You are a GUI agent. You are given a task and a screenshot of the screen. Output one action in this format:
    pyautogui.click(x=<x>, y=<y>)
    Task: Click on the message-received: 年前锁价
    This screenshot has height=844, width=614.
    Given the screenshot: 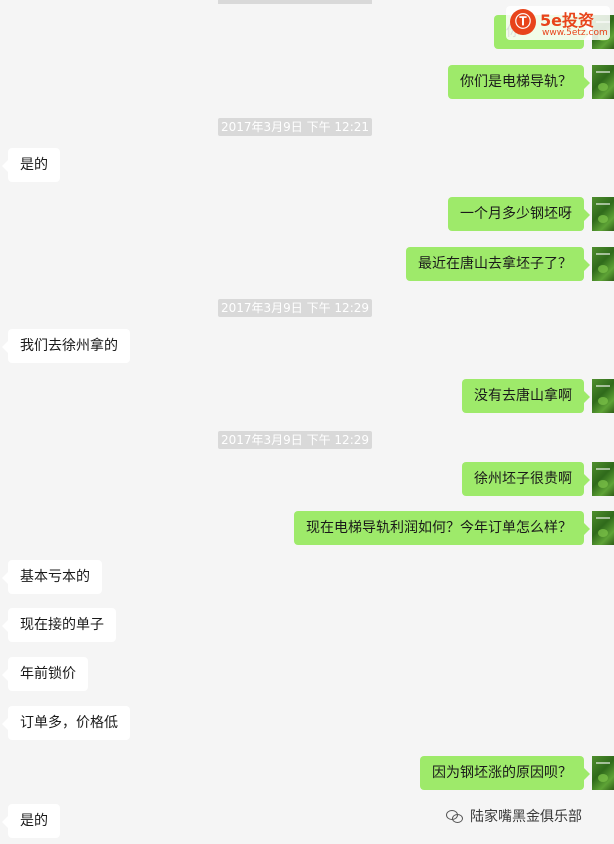 What is the action you would take?
    pyautogui.click(x=45, y=674)
    